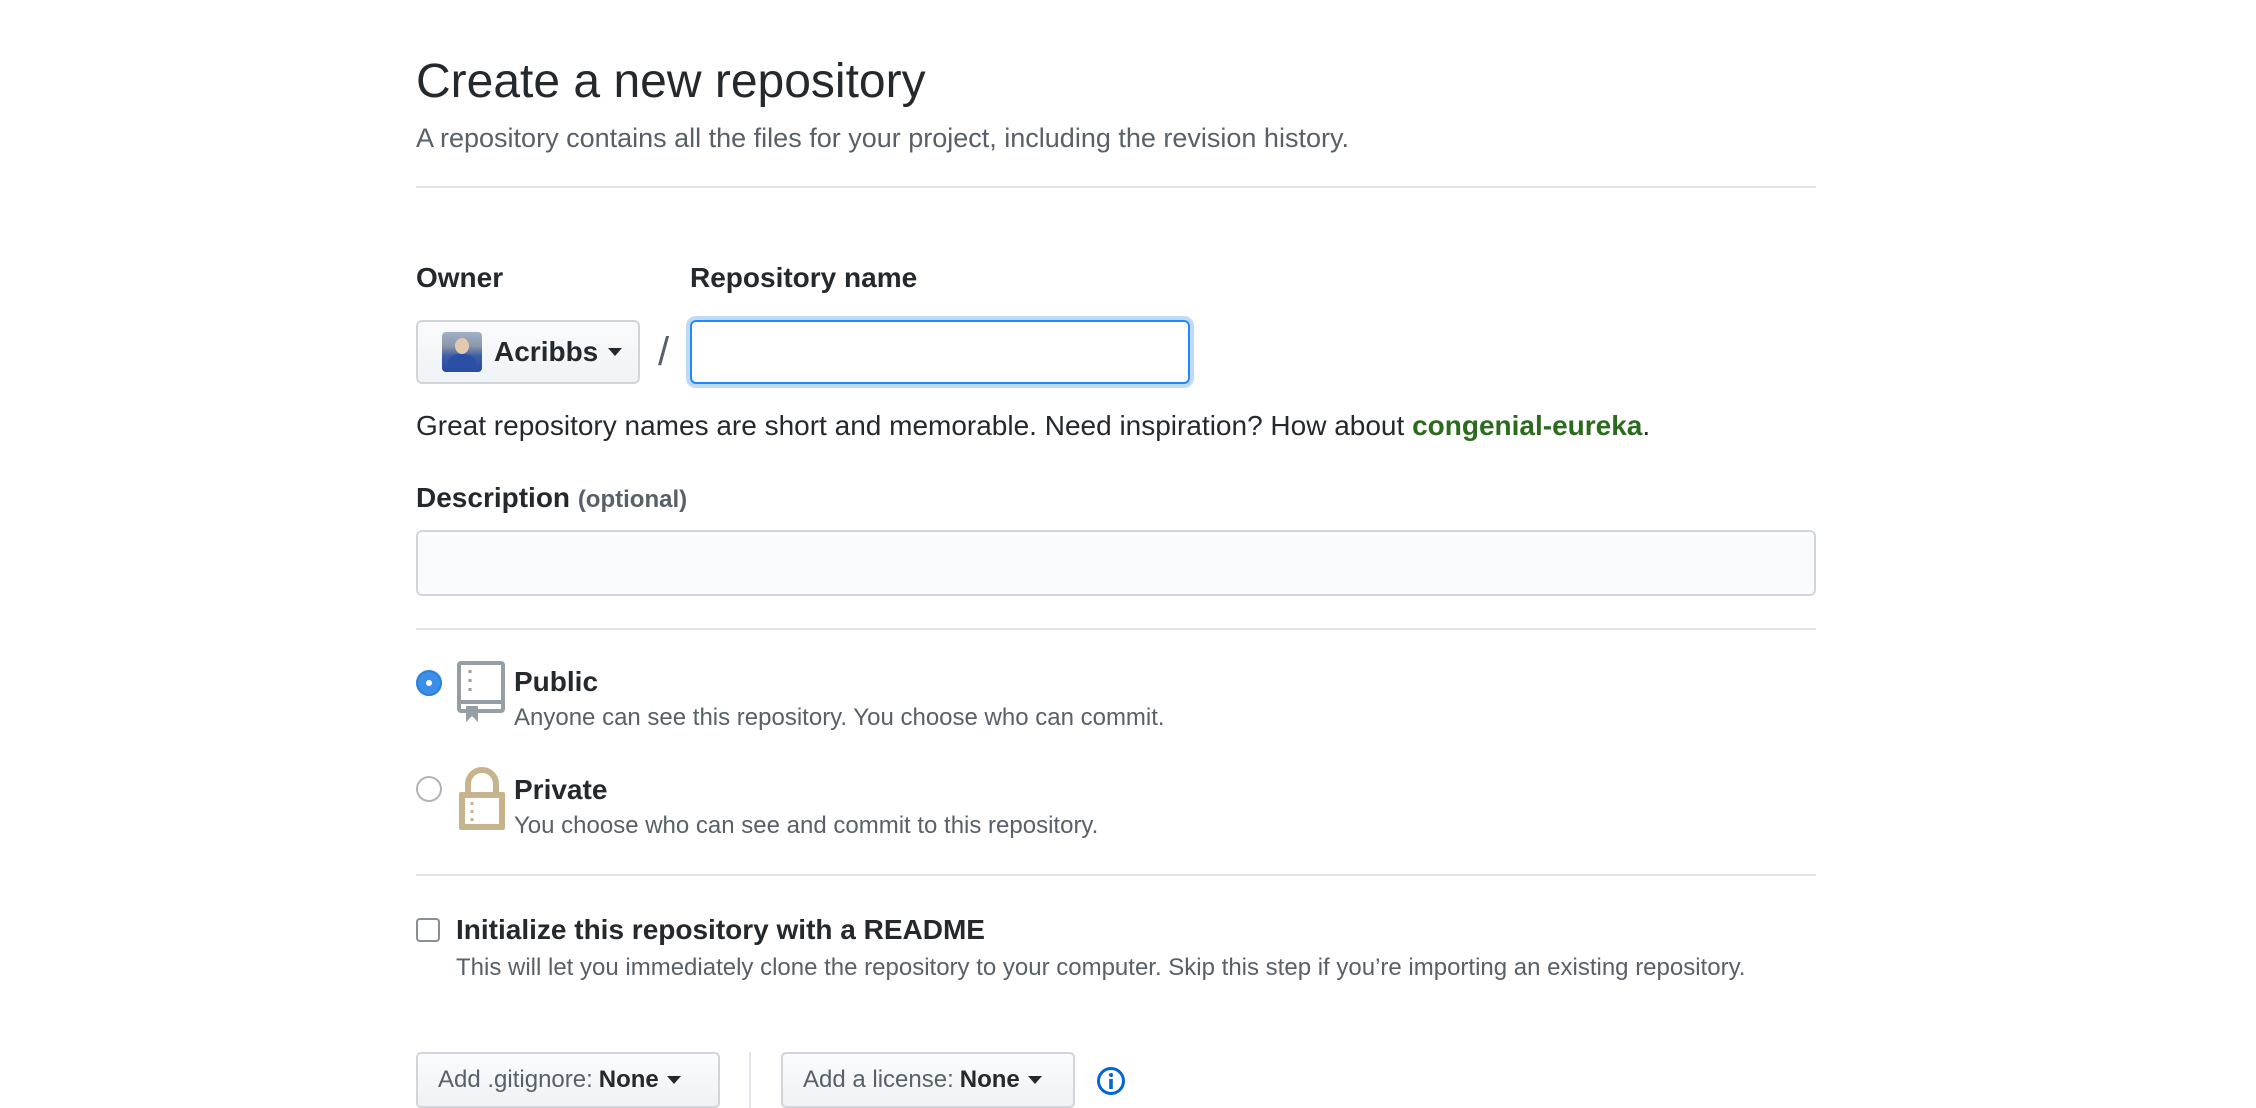 The height and width of the screenshot is (1108, 2256). What do you see at coordinates (629, 1080) in the screenshot?
I see `gitignore-value: None` at bounding box center [629, 1080].